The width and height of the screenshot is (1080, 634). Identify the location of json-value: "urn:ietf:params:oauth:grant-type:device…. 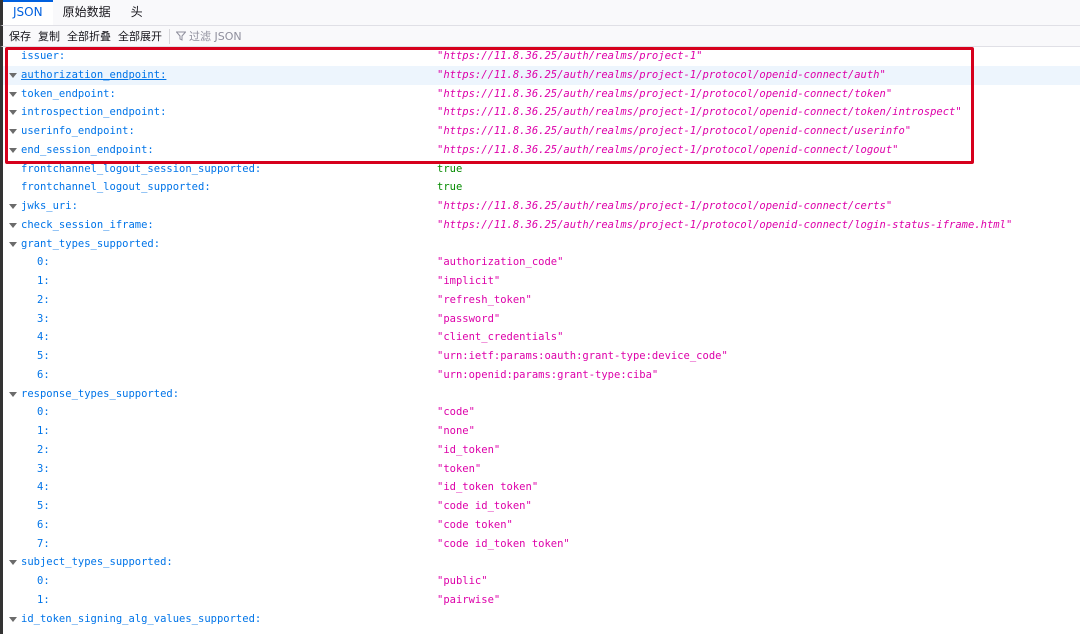
(582, 356).